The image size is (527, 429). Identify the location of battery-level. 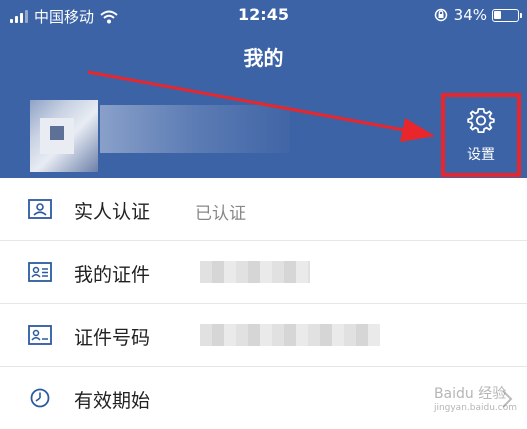
(498, 14).